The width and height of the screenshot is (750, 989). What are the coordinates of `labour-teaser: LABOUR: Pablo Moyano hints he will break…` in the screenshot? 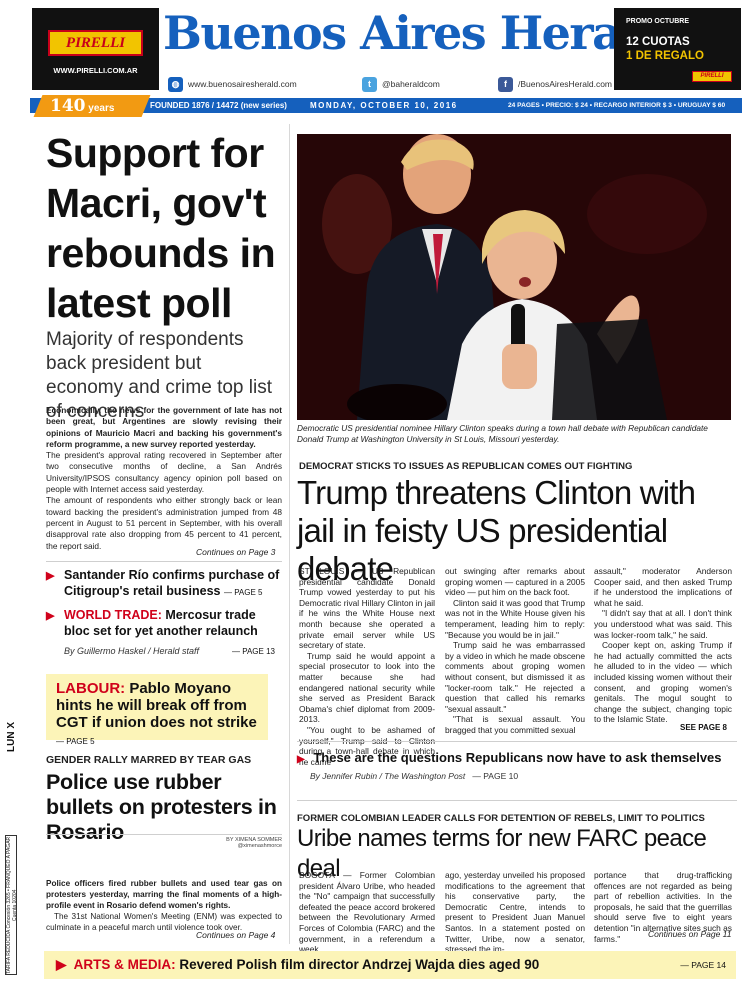 It's located at (157, 710).